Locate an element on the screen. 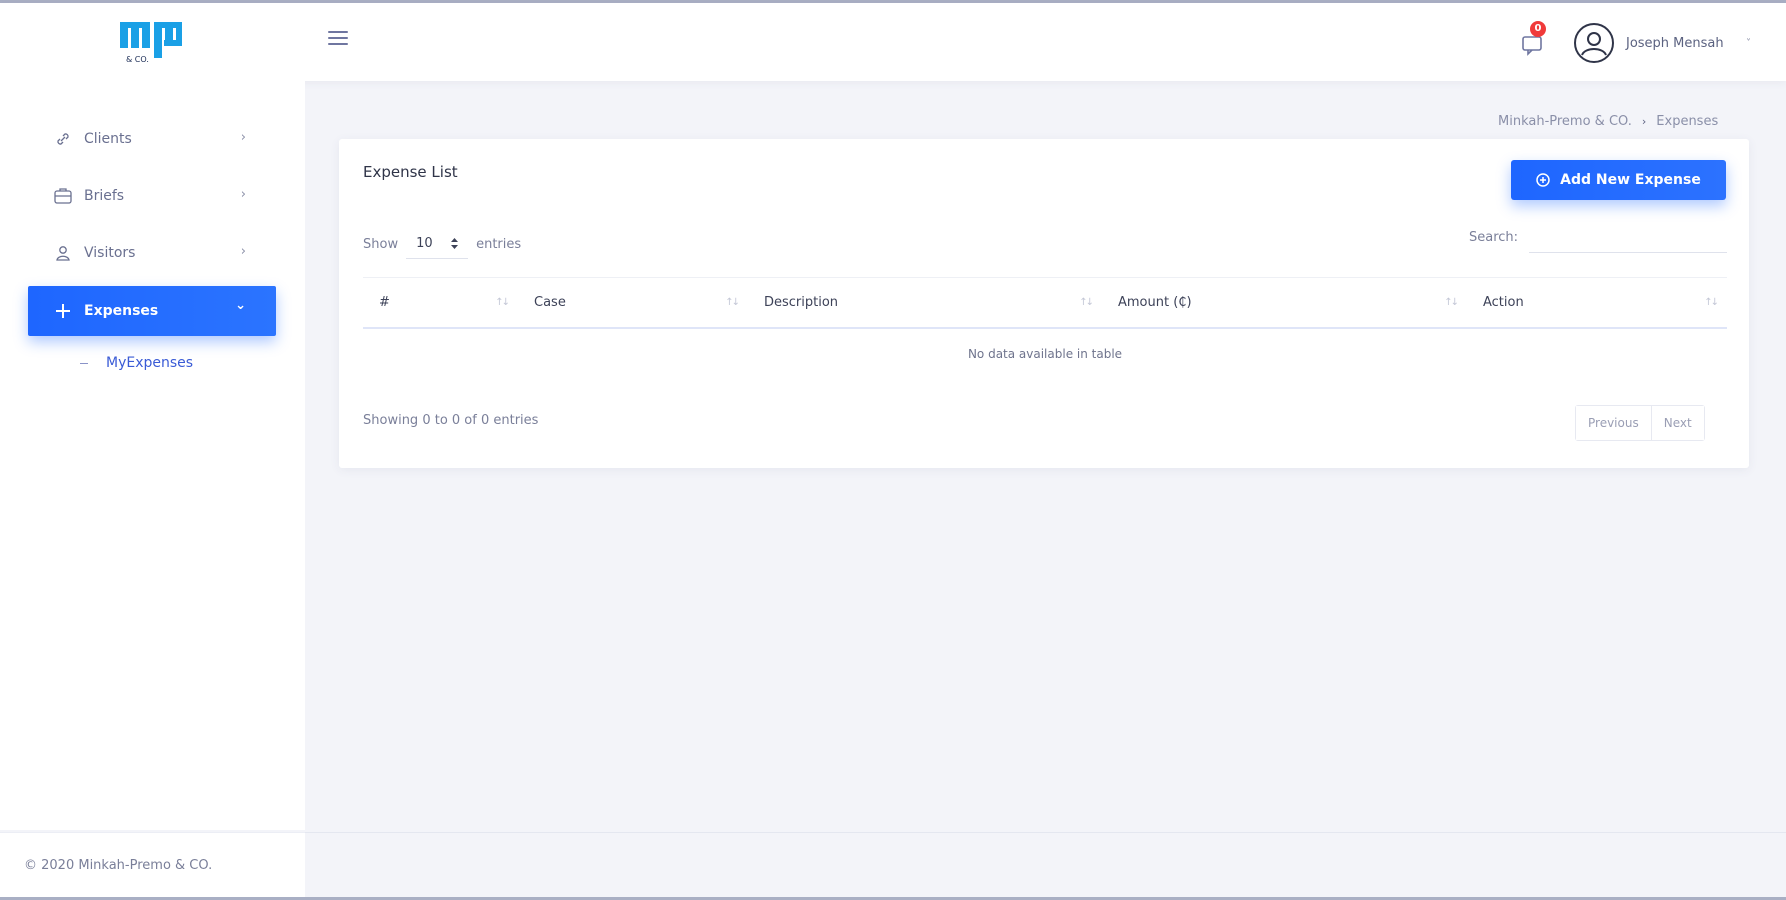 The image size is (1786, 900). pagination: Previous Next is located at coordinates (1640, 423).